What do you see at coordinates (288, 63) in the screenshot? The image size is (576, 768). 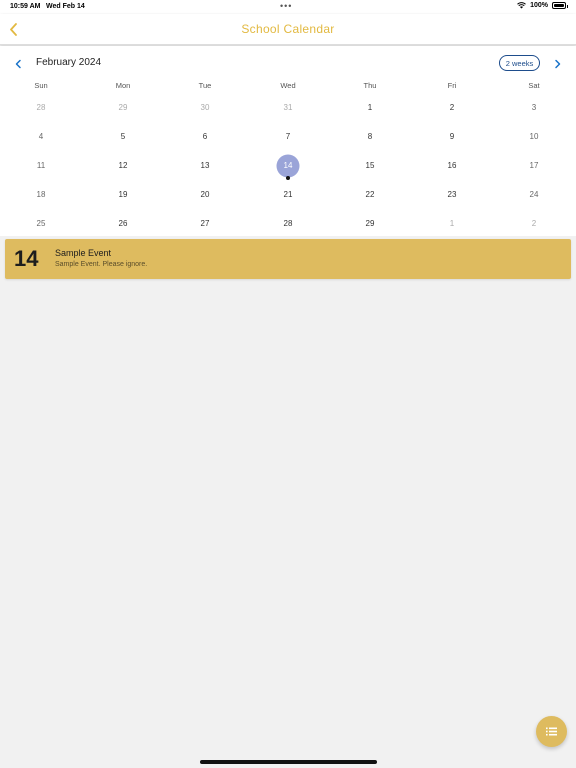 I see `calendar-header: February 2024 2 weeks` at bounding box center [288, 63].